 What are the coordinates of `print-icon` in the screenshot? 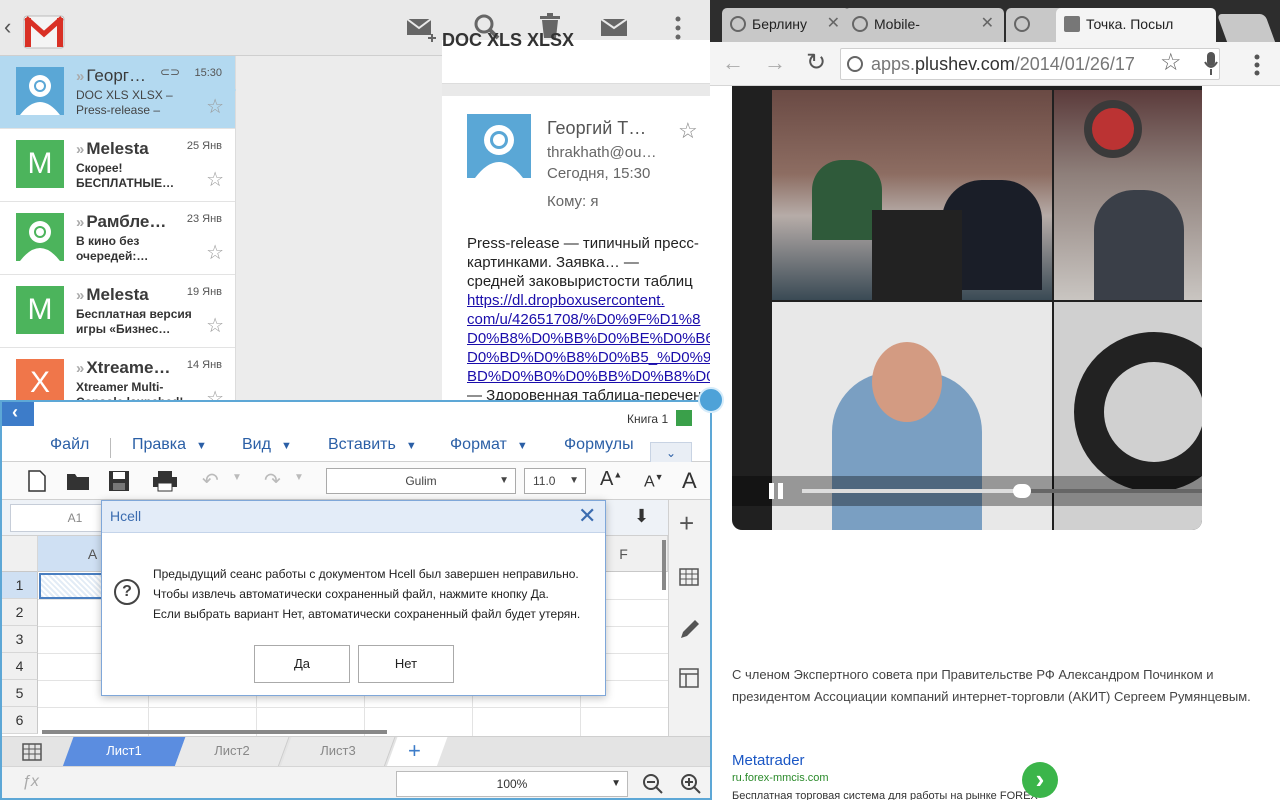 It's located at (165, 481).